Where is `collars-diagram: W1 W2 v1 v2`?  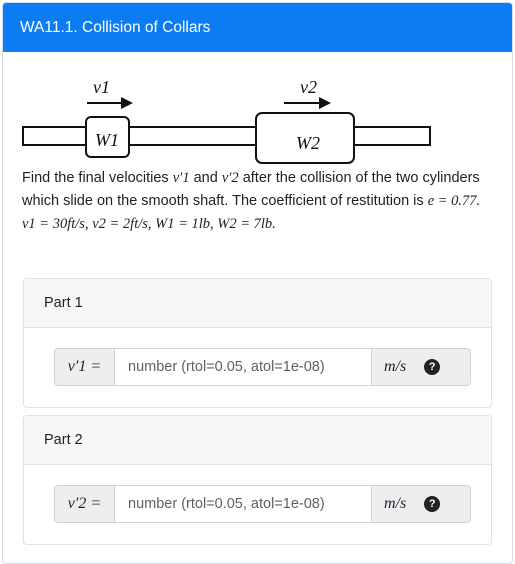
collars-diagram: W1 W2 v1 v2 is located at coordinates (226, 120).